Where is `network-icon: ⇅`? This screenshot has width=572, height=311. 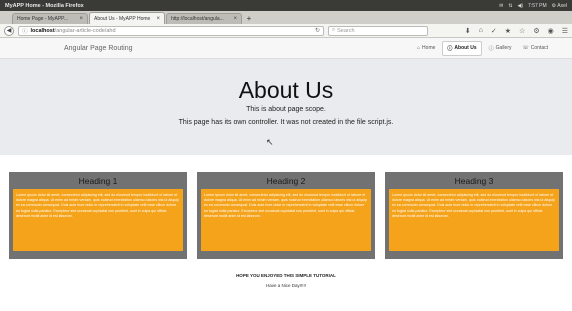
network-icon: ⇅ is located at coordinates (510, 6).